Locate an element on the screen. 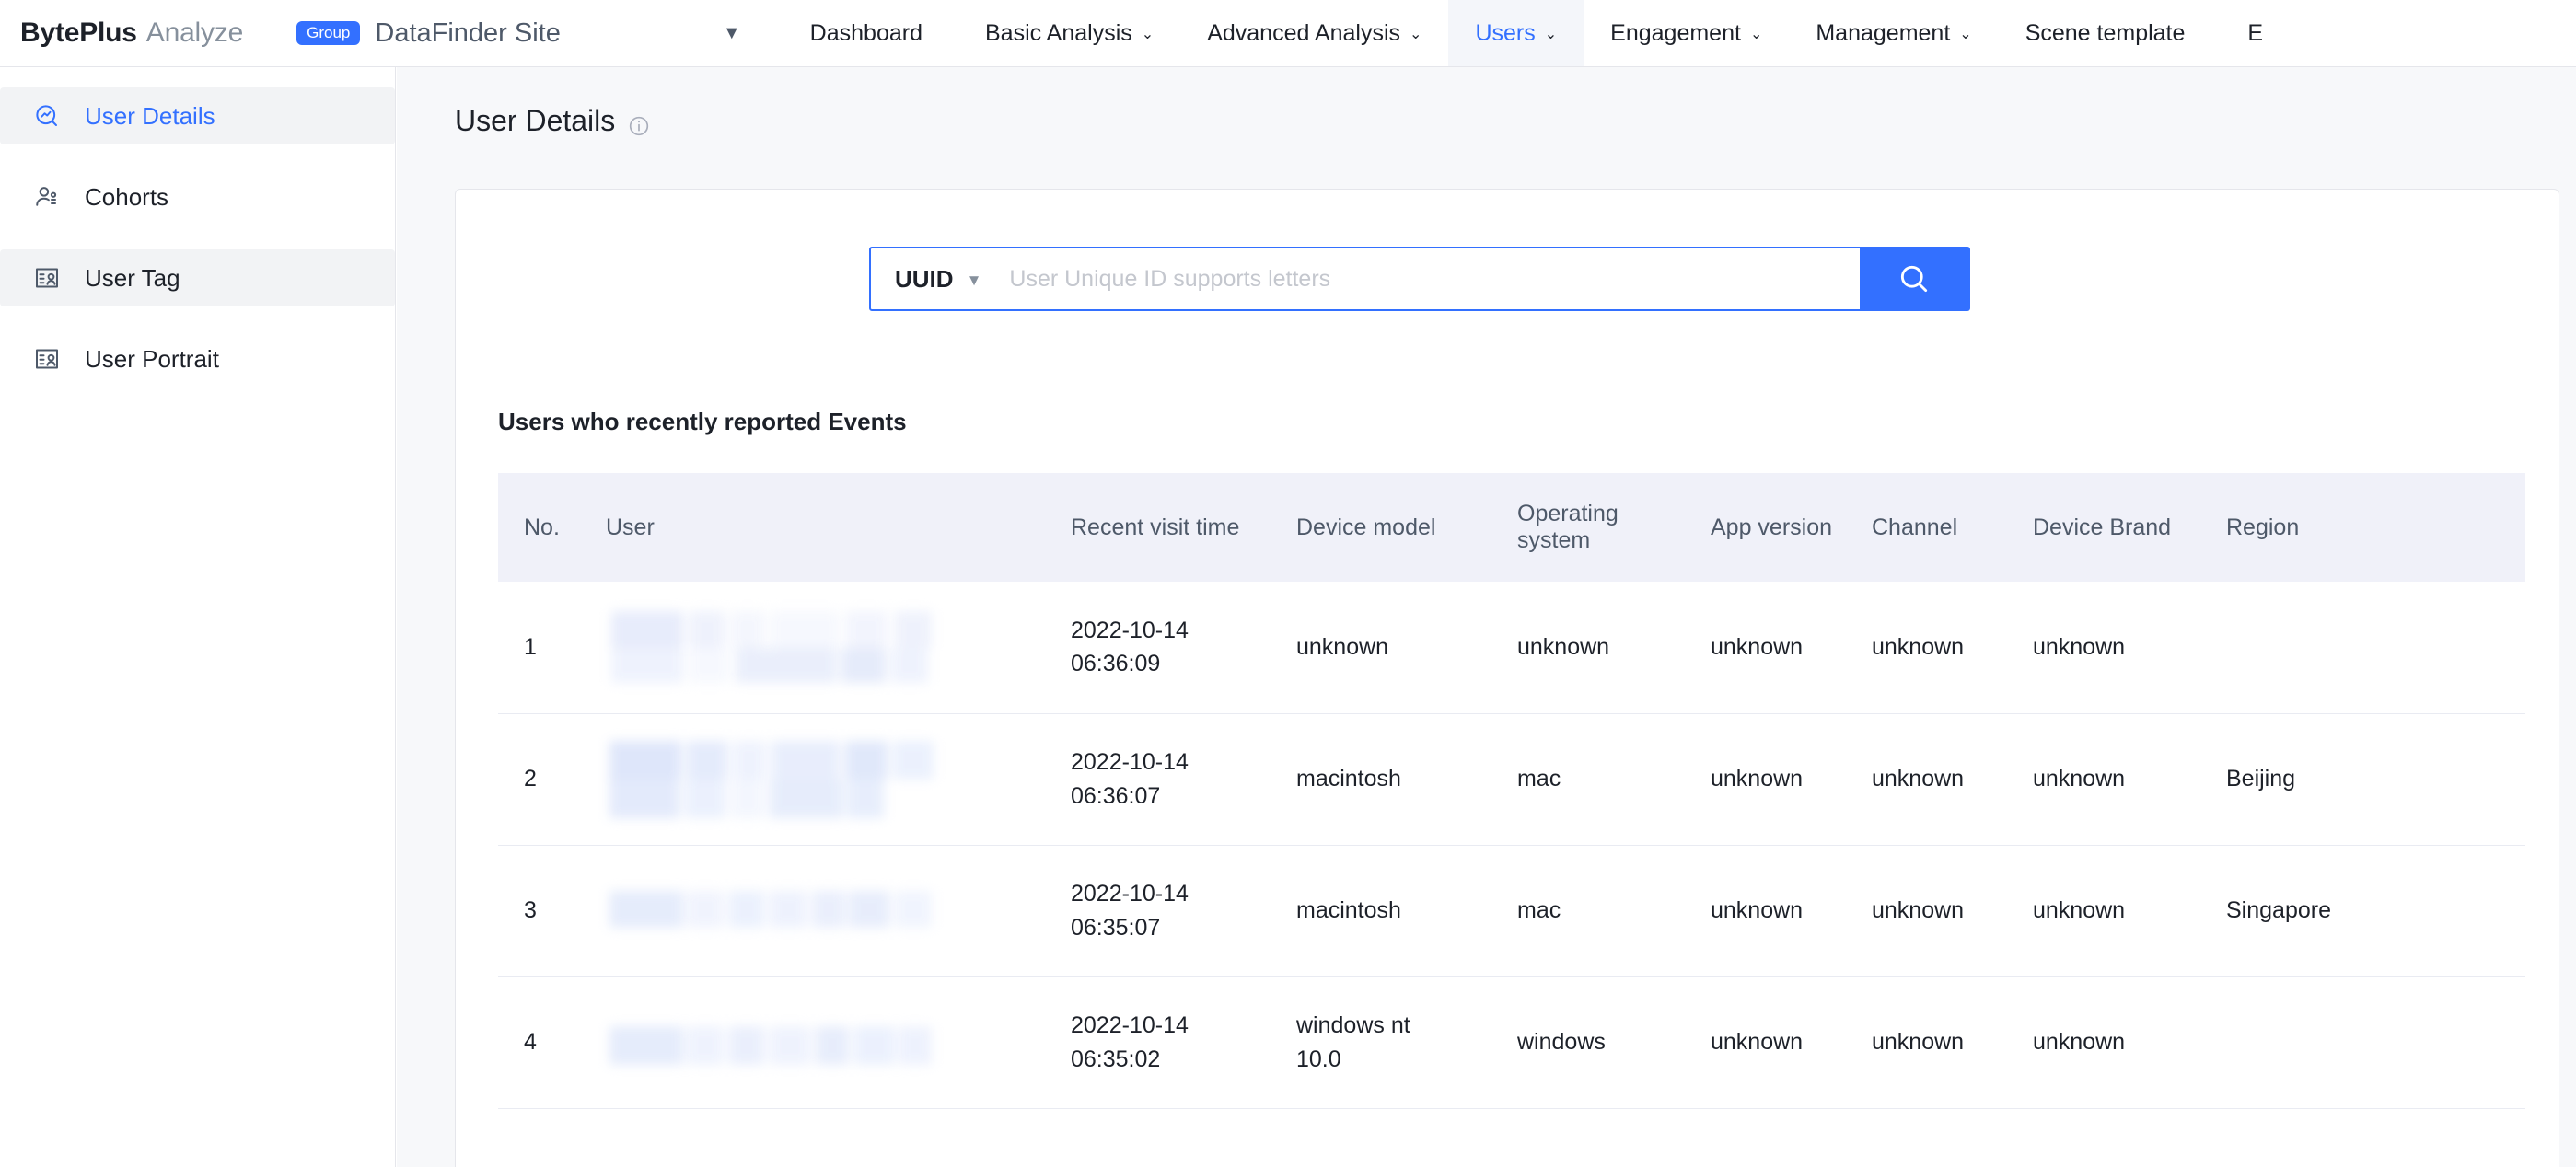 The width and height of the screenshot is (2576, 1167). cell-recent-visit-time: 2022-10-14 06:35:07 is located at coordinates (1163, 911).